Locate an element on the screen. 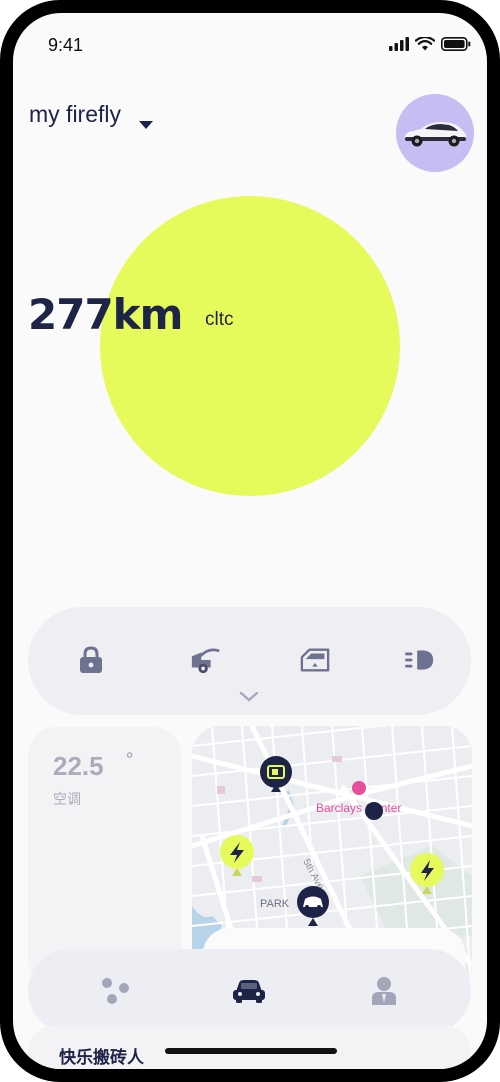 This screenshot has height=1082, width=500. lock-icon is located at coordinates (91, 659).